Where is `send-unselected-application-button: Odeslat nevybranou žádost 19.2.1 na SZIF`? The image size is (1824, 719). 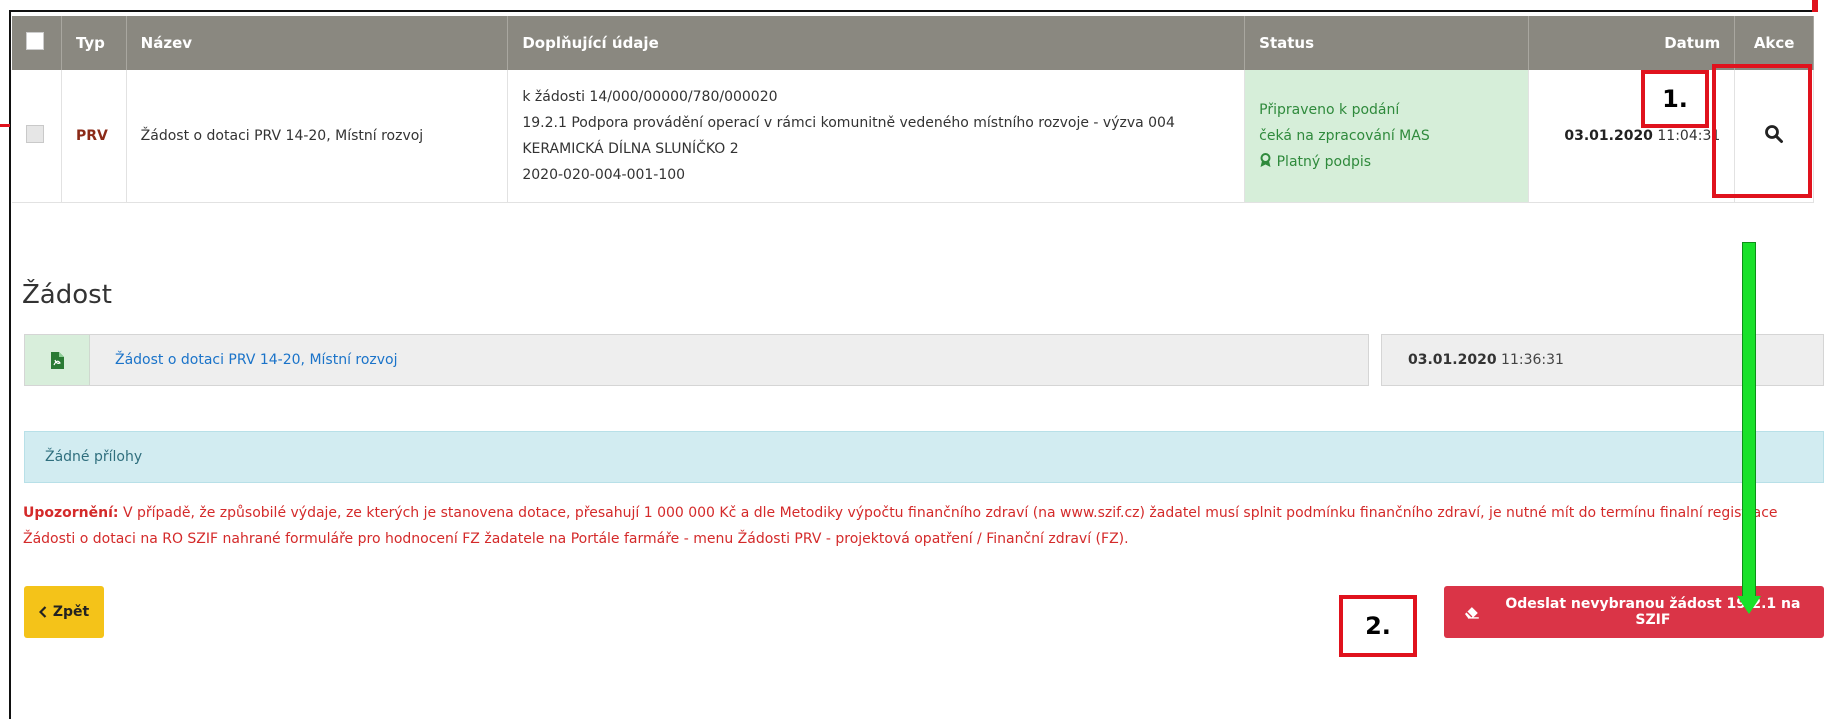
send-unselected-application-button: Odeslat nevybranou žádost 19.2.1 na SZIF is located at coordinates (1634, 612).